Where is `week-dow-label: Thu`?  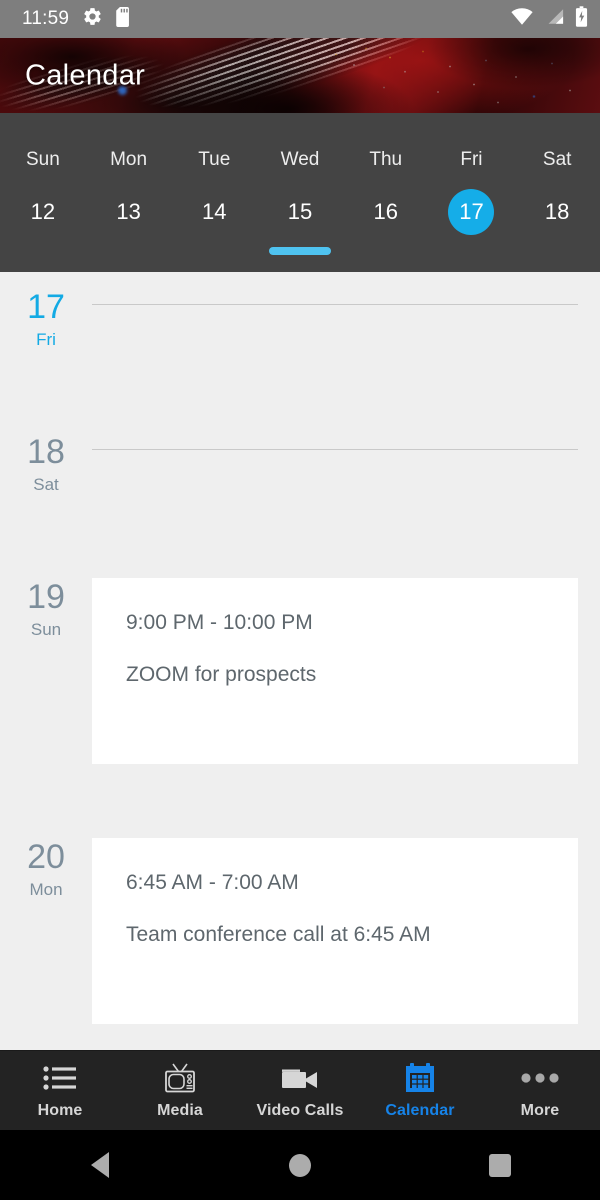 week-dow-label: Thu is located at coordinates (386, 159).